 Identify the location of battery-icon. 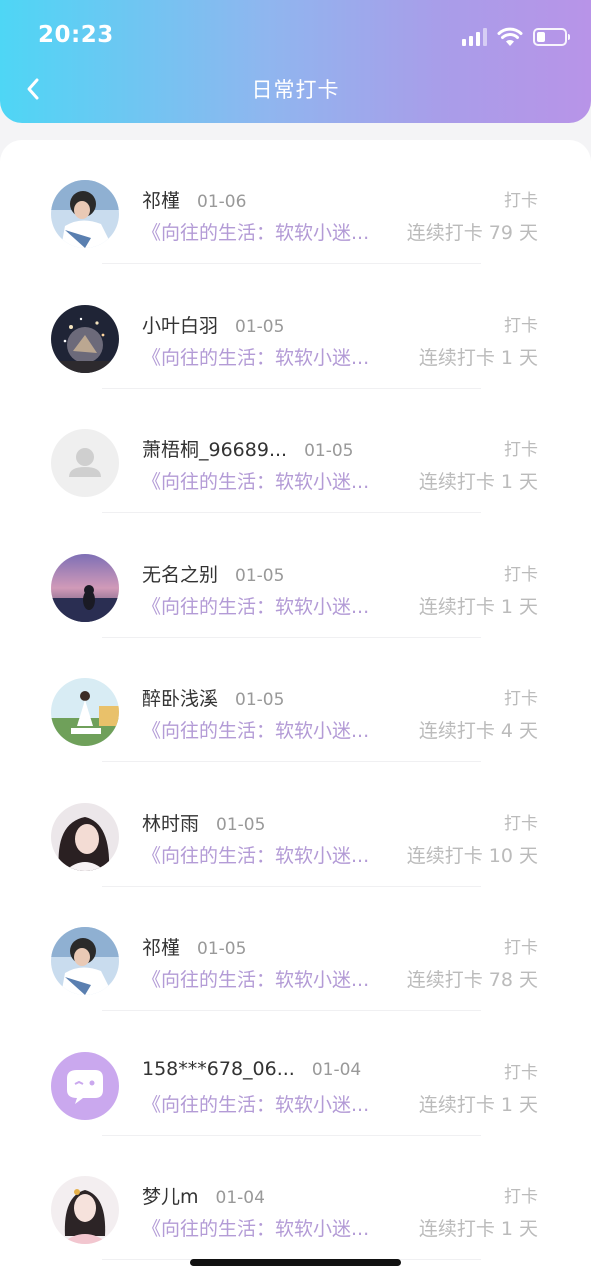
(551, 37).